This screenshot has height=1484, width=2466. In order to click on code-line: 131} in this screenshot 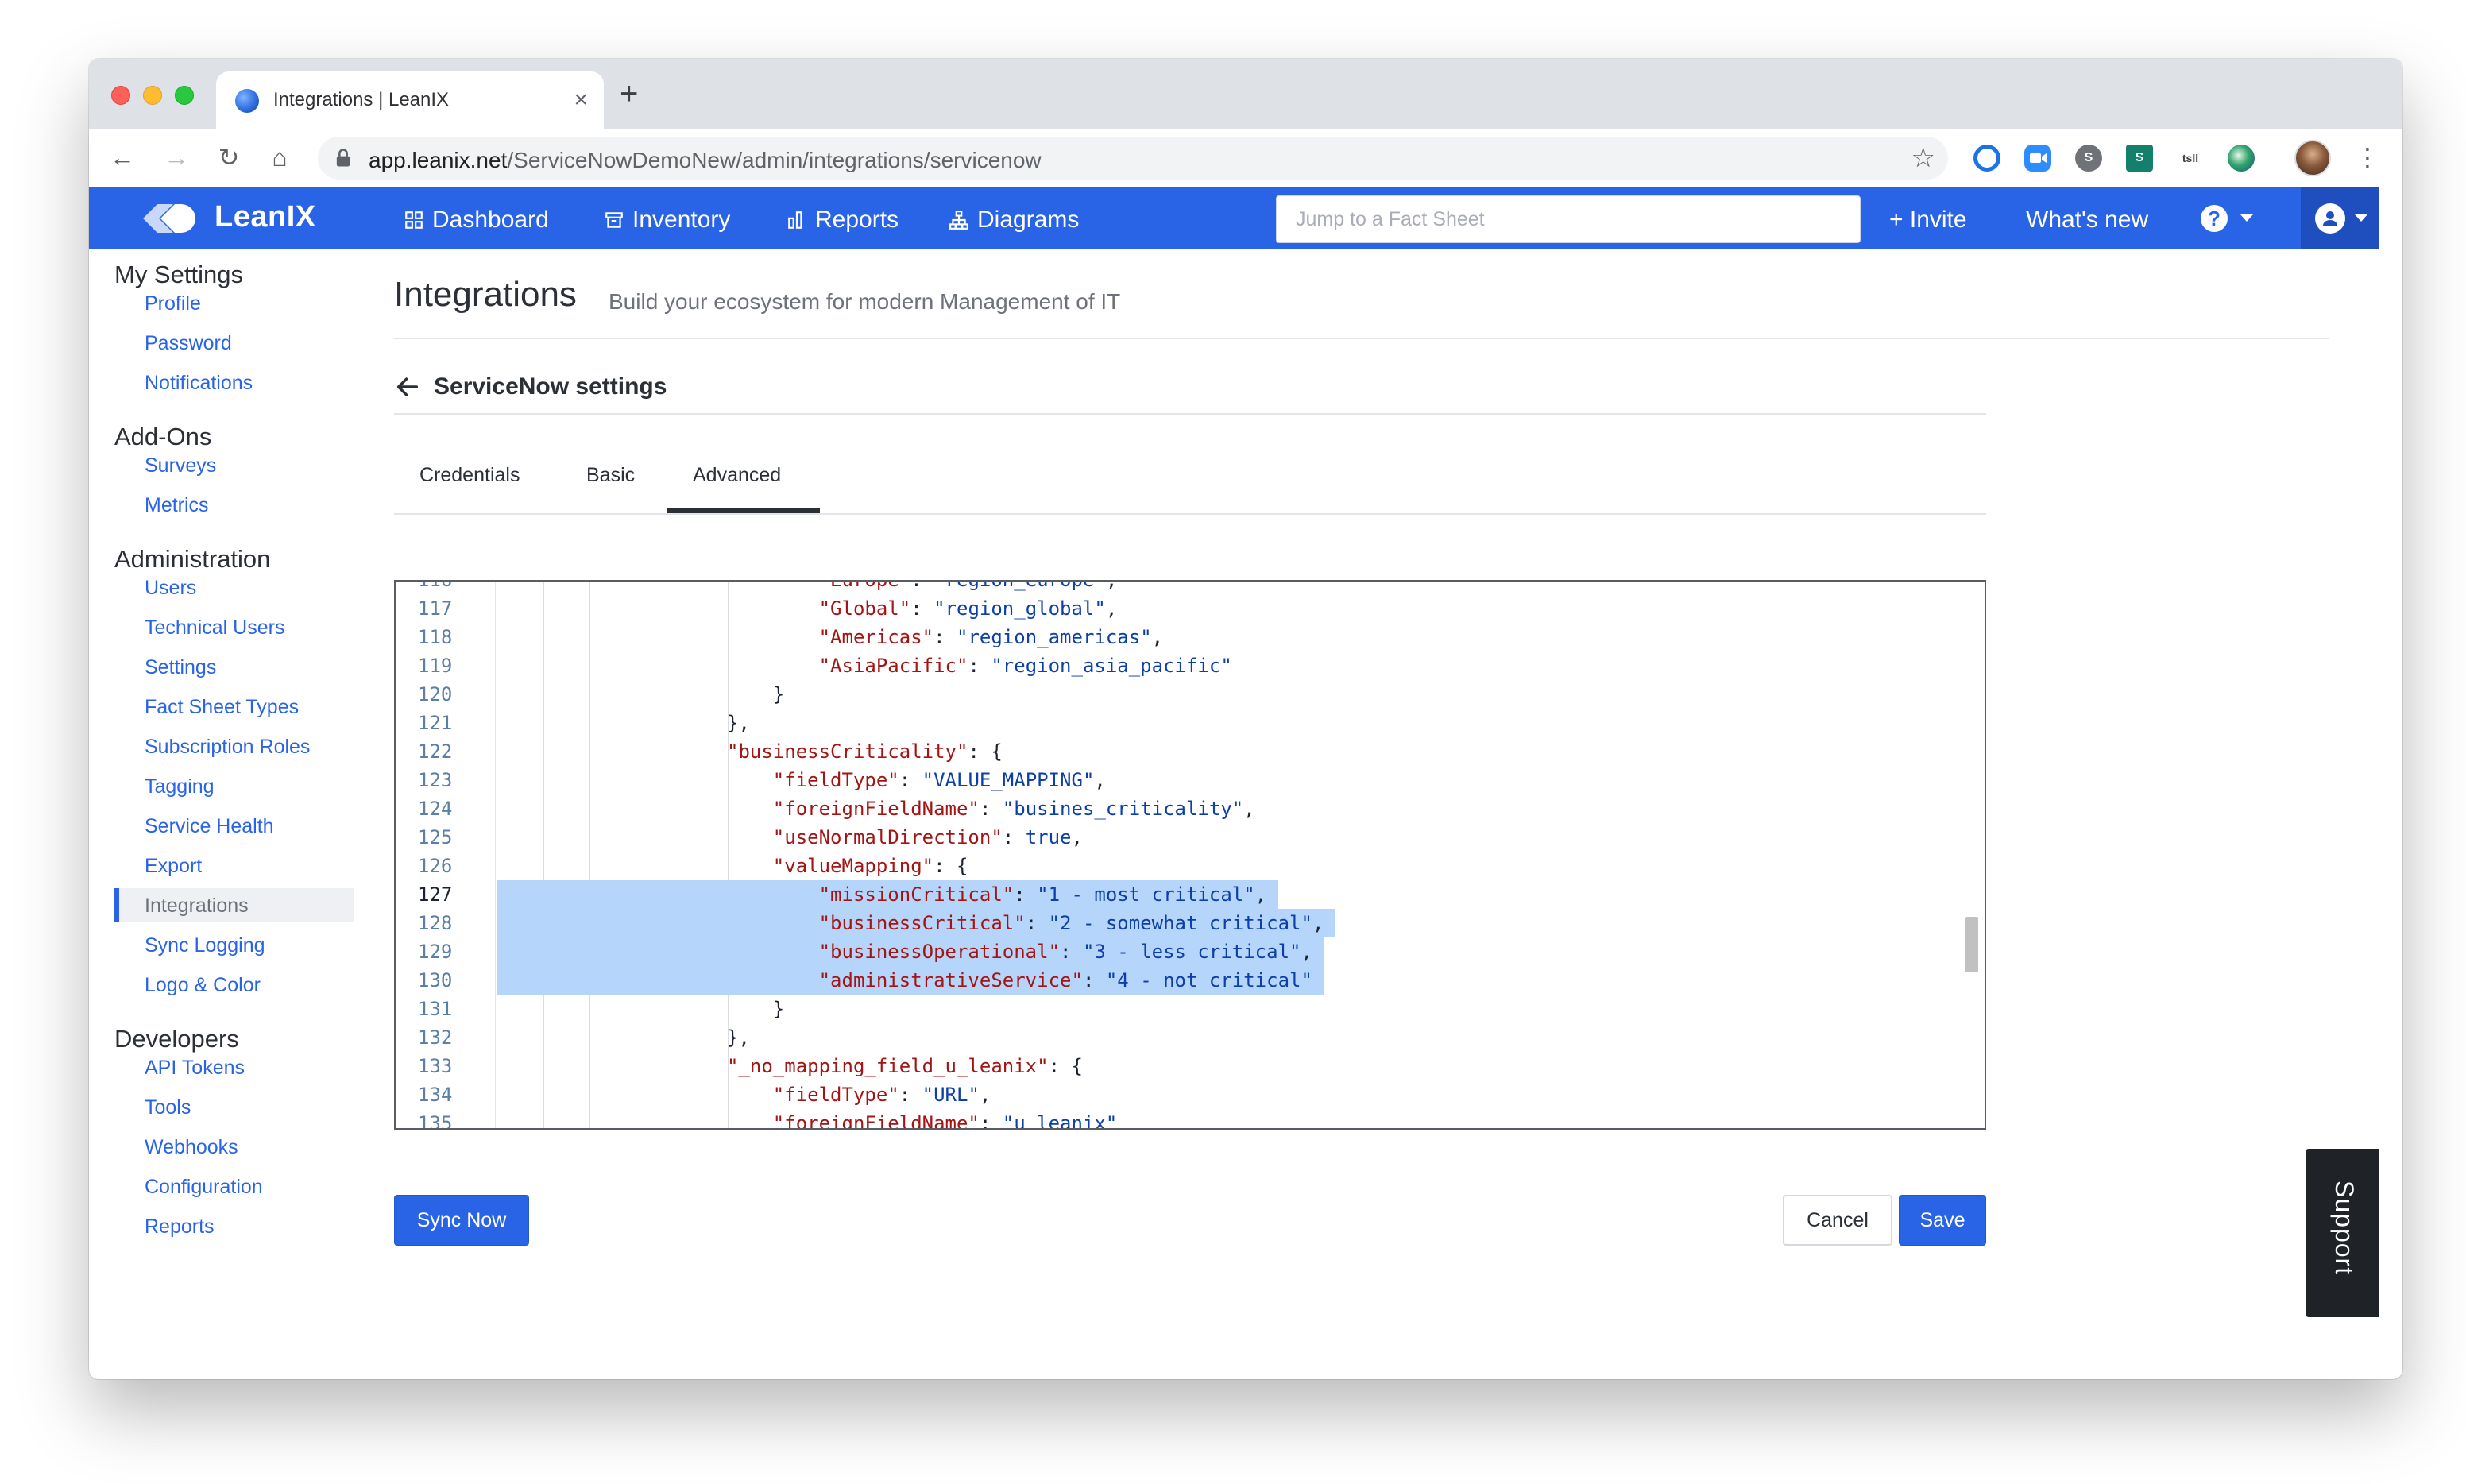, I will do `click(1190, 1009)`.